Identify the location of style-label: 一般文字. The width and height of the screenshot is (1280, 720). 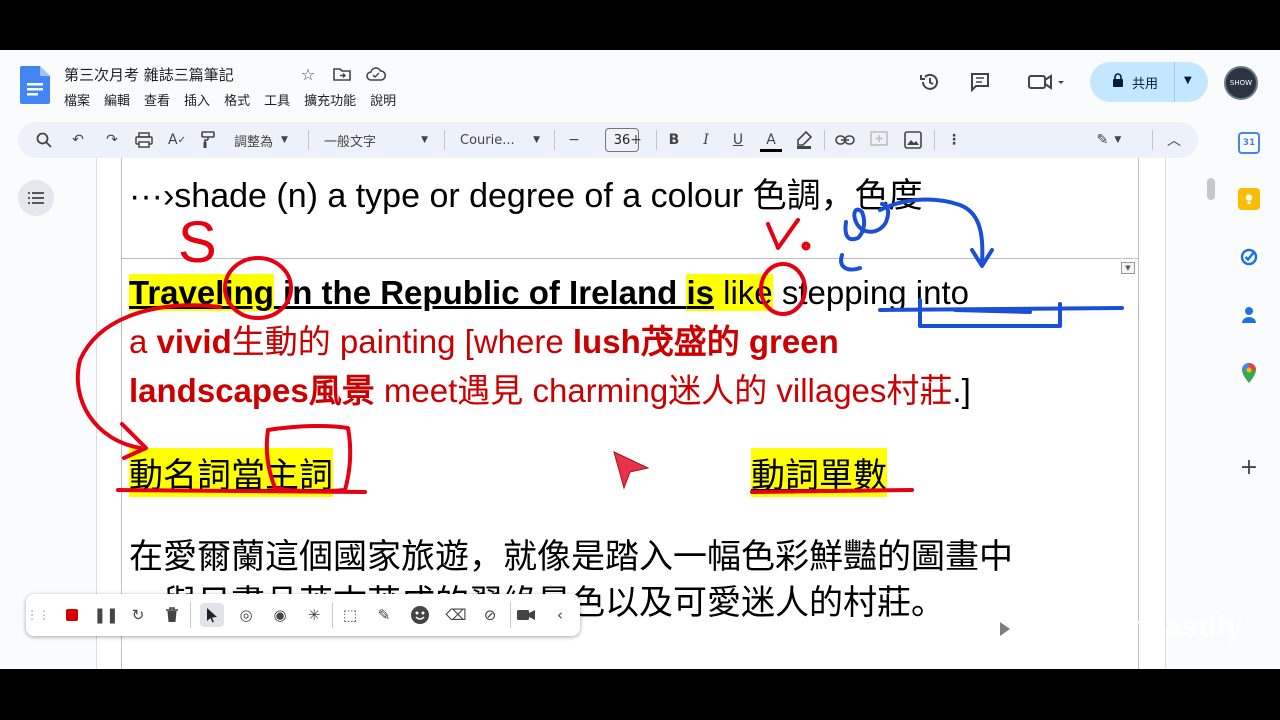
(350, 142).